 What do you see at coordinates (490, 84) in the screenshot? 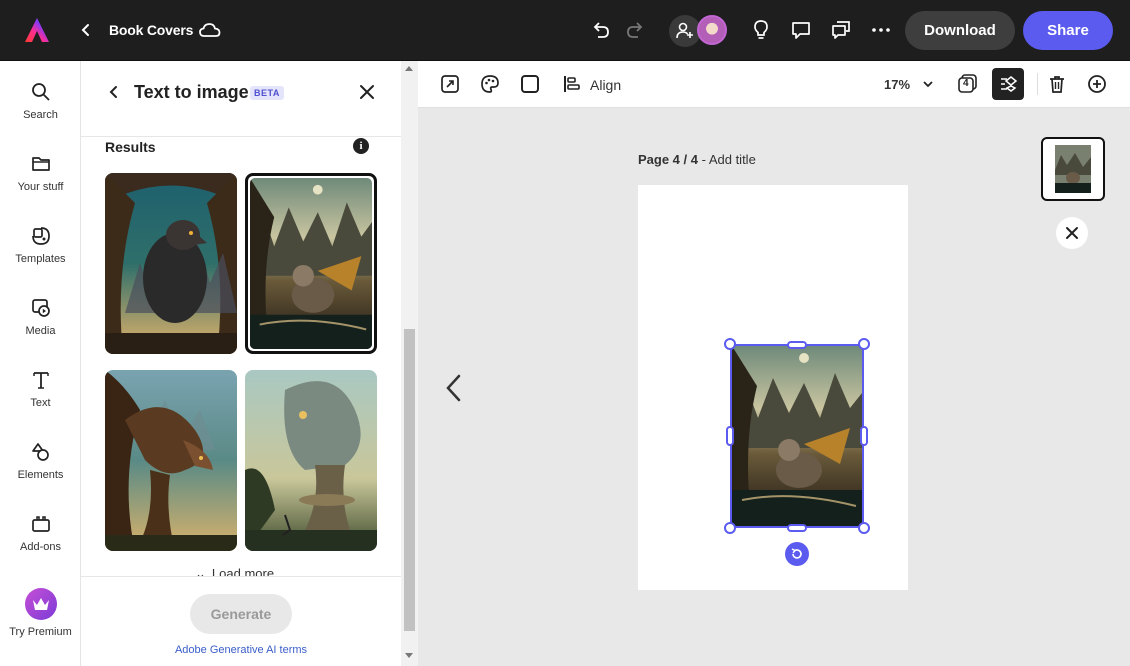
I see `palette-icon` at bounding box center [490, 84].